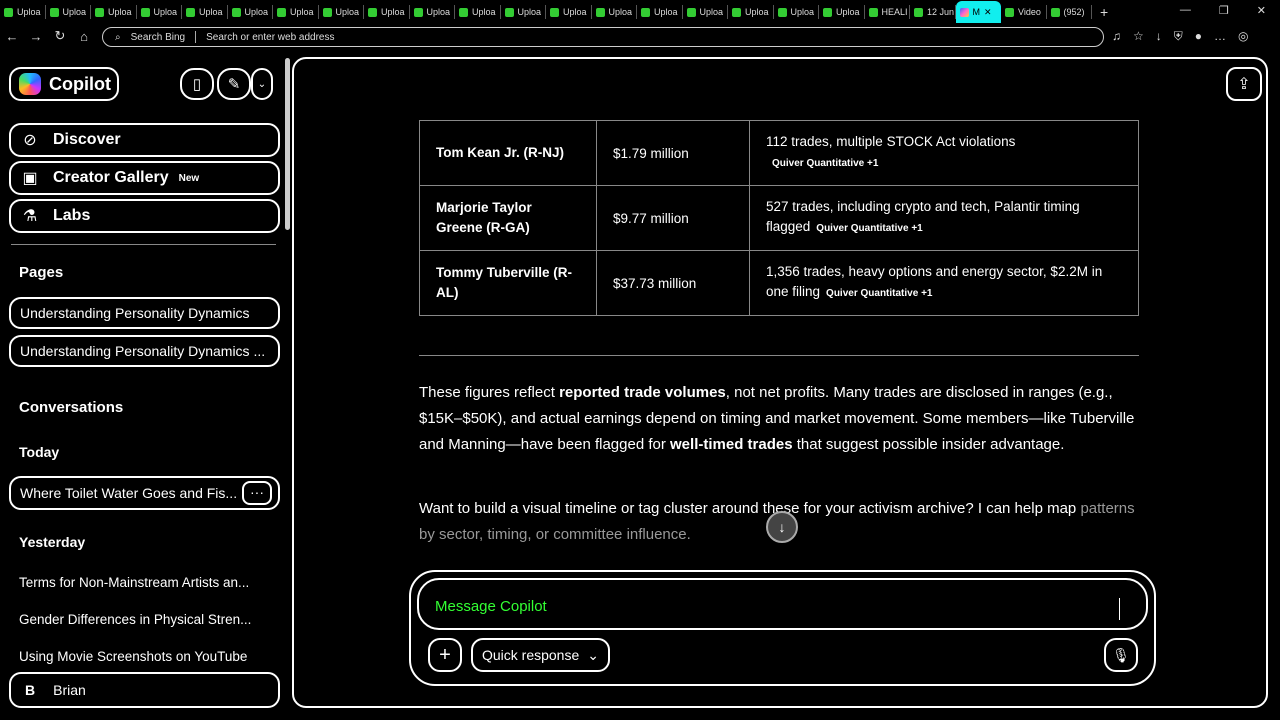 The image size is (1280, 720). Describe the element at coordinates (197, 84) in the screenshot. I see `toggle-sidebar-button: ▯` at that location.